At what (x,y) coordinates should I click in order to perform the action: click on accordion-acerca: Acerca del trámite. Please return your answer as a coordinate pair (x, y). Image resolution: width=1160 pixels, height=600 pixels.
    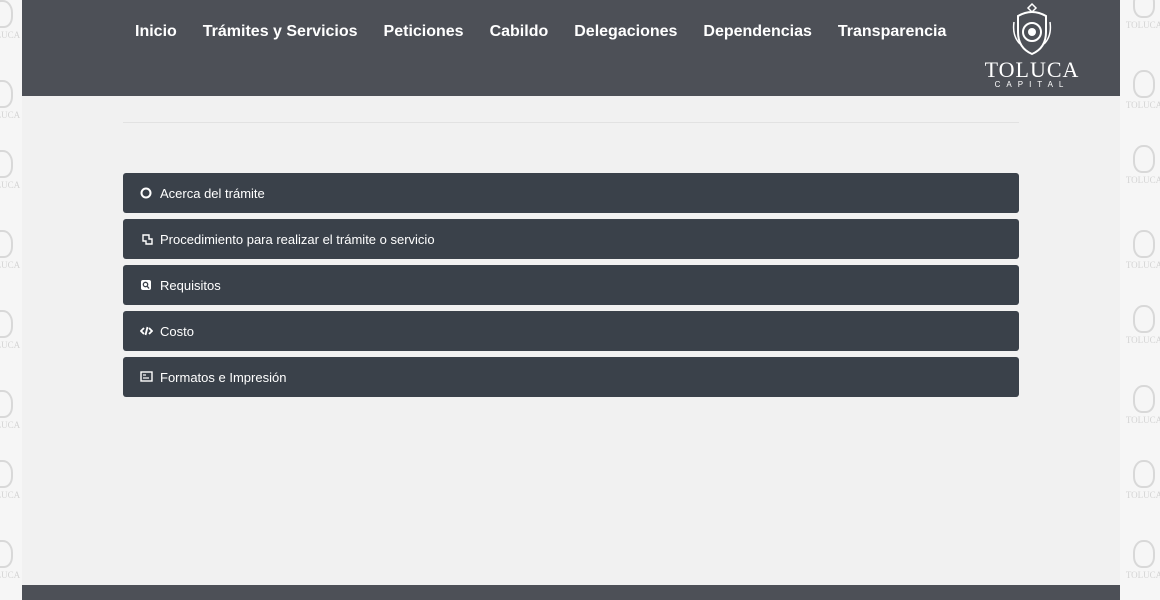
    Looking at the image, I should click on (571, 193).